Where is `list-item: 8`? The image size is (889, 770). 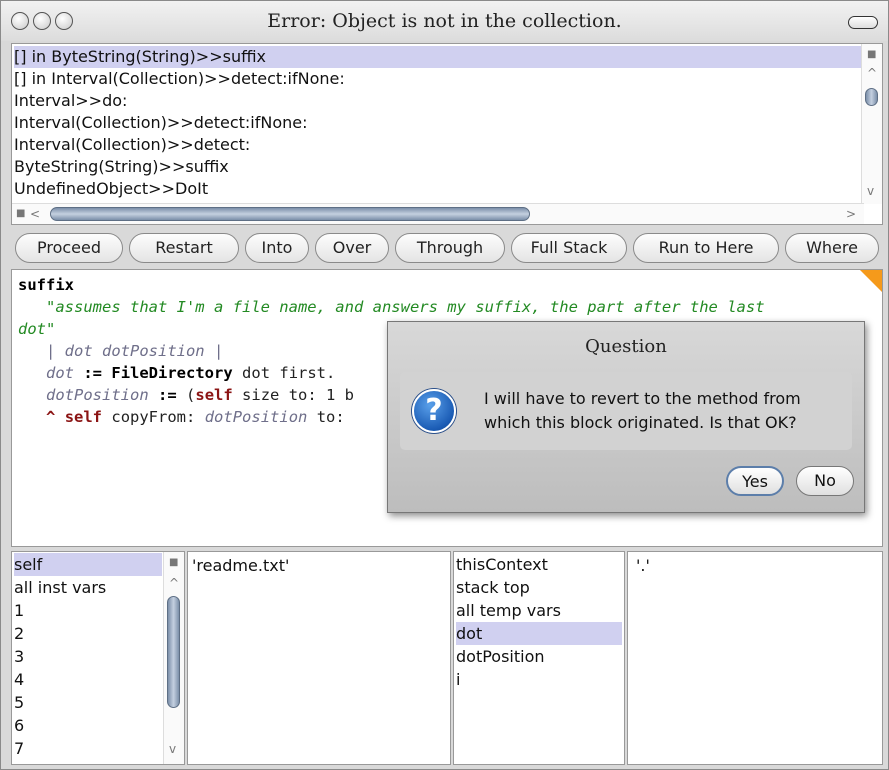 list-item: 8 is located at coordinates (19, 762).